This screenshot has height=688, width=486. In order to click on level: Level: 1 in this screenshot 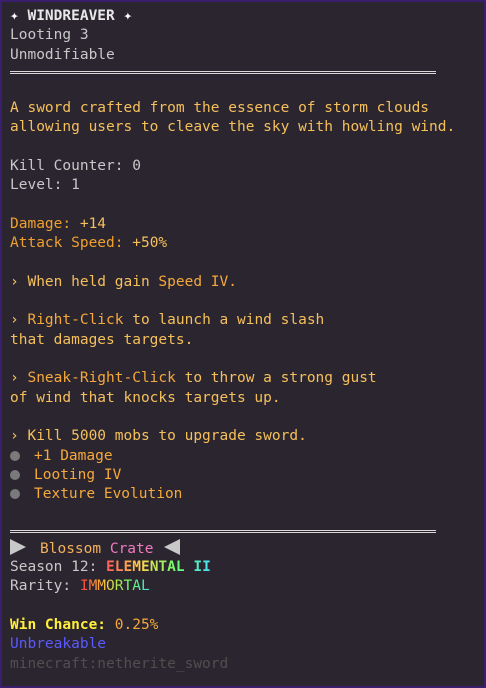, I will do `click(243, 185)`.